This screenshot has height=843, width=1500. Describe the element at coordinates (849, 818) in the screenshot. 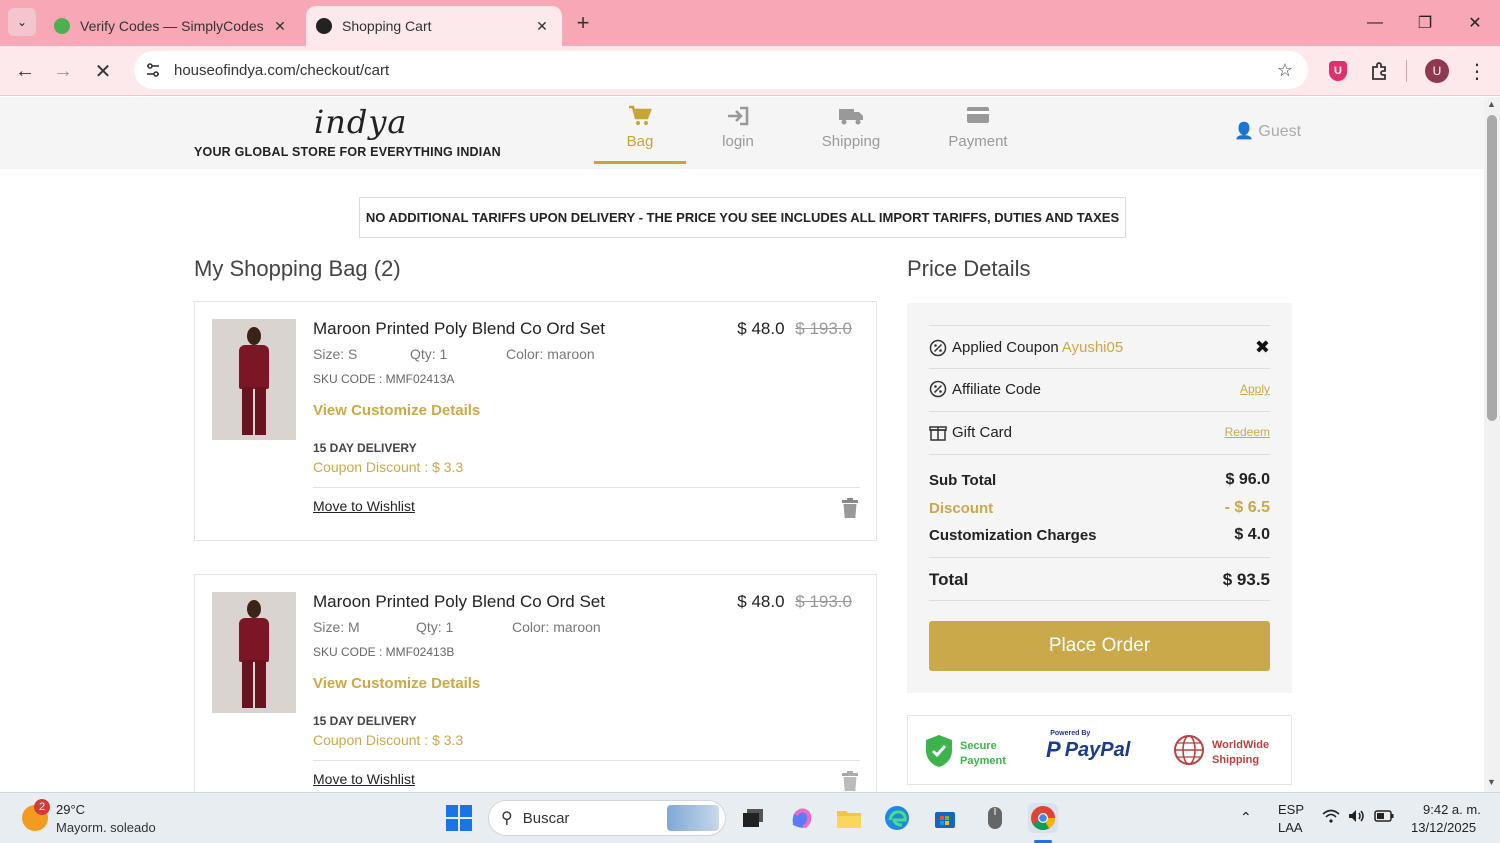

I see `file-explorer-icon` at that location.